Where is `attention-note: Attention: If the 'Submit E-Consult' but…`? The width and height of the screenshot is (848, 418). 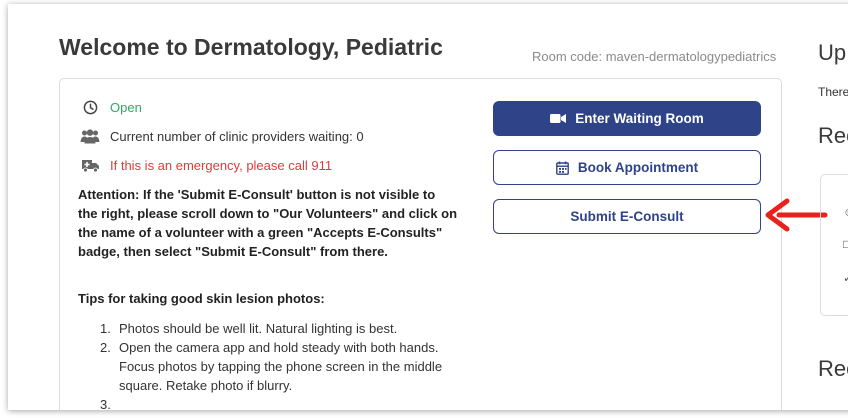 attention-note: Attention: If the 'Submit E-Consult' but… is located at coordinates (268, 223).